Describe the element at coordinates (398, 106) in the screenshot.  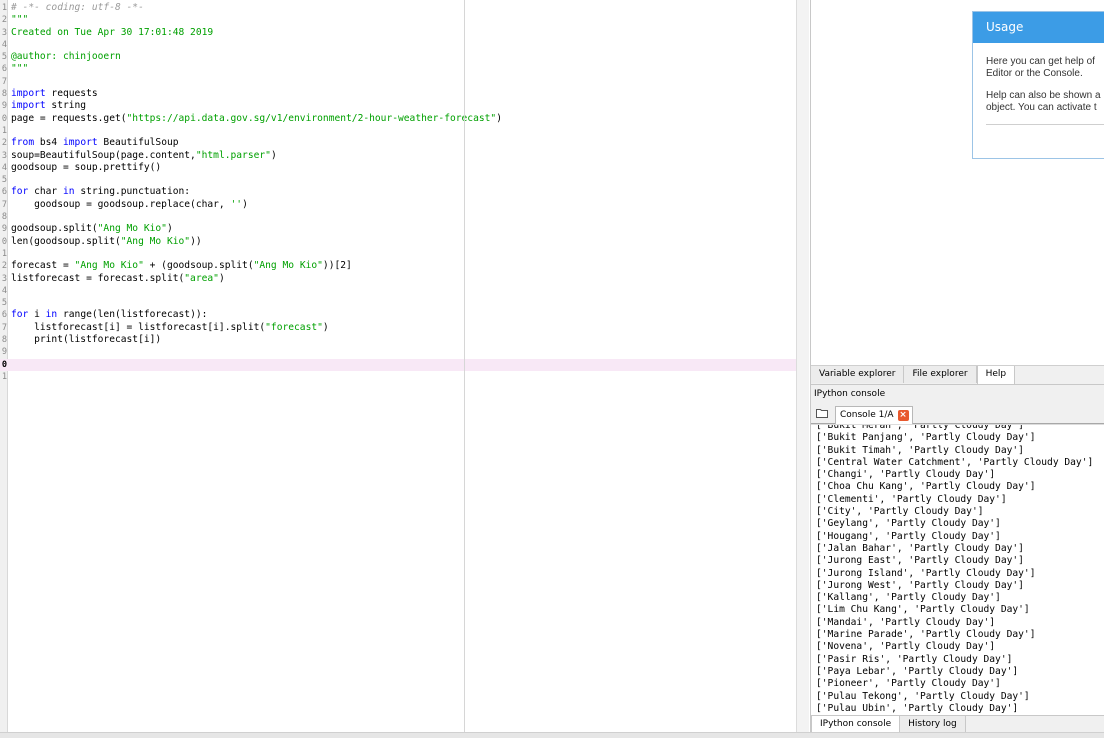
I see `code-line: 9 import string` at that location.